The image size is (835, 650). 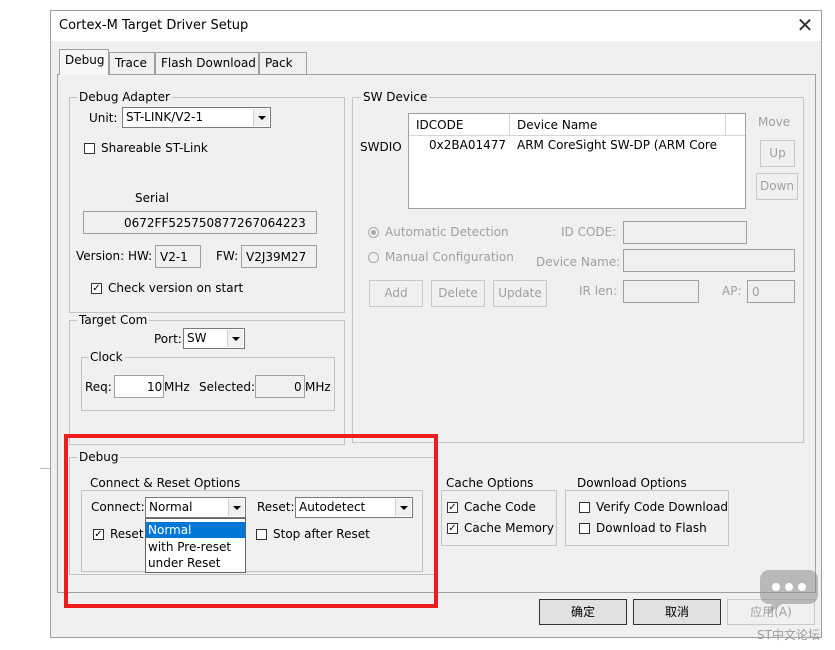 What do you see at coordinates (373, 232) in the screenshot?
I see `automatic-detection-radio` at bounding box center [373, 232].